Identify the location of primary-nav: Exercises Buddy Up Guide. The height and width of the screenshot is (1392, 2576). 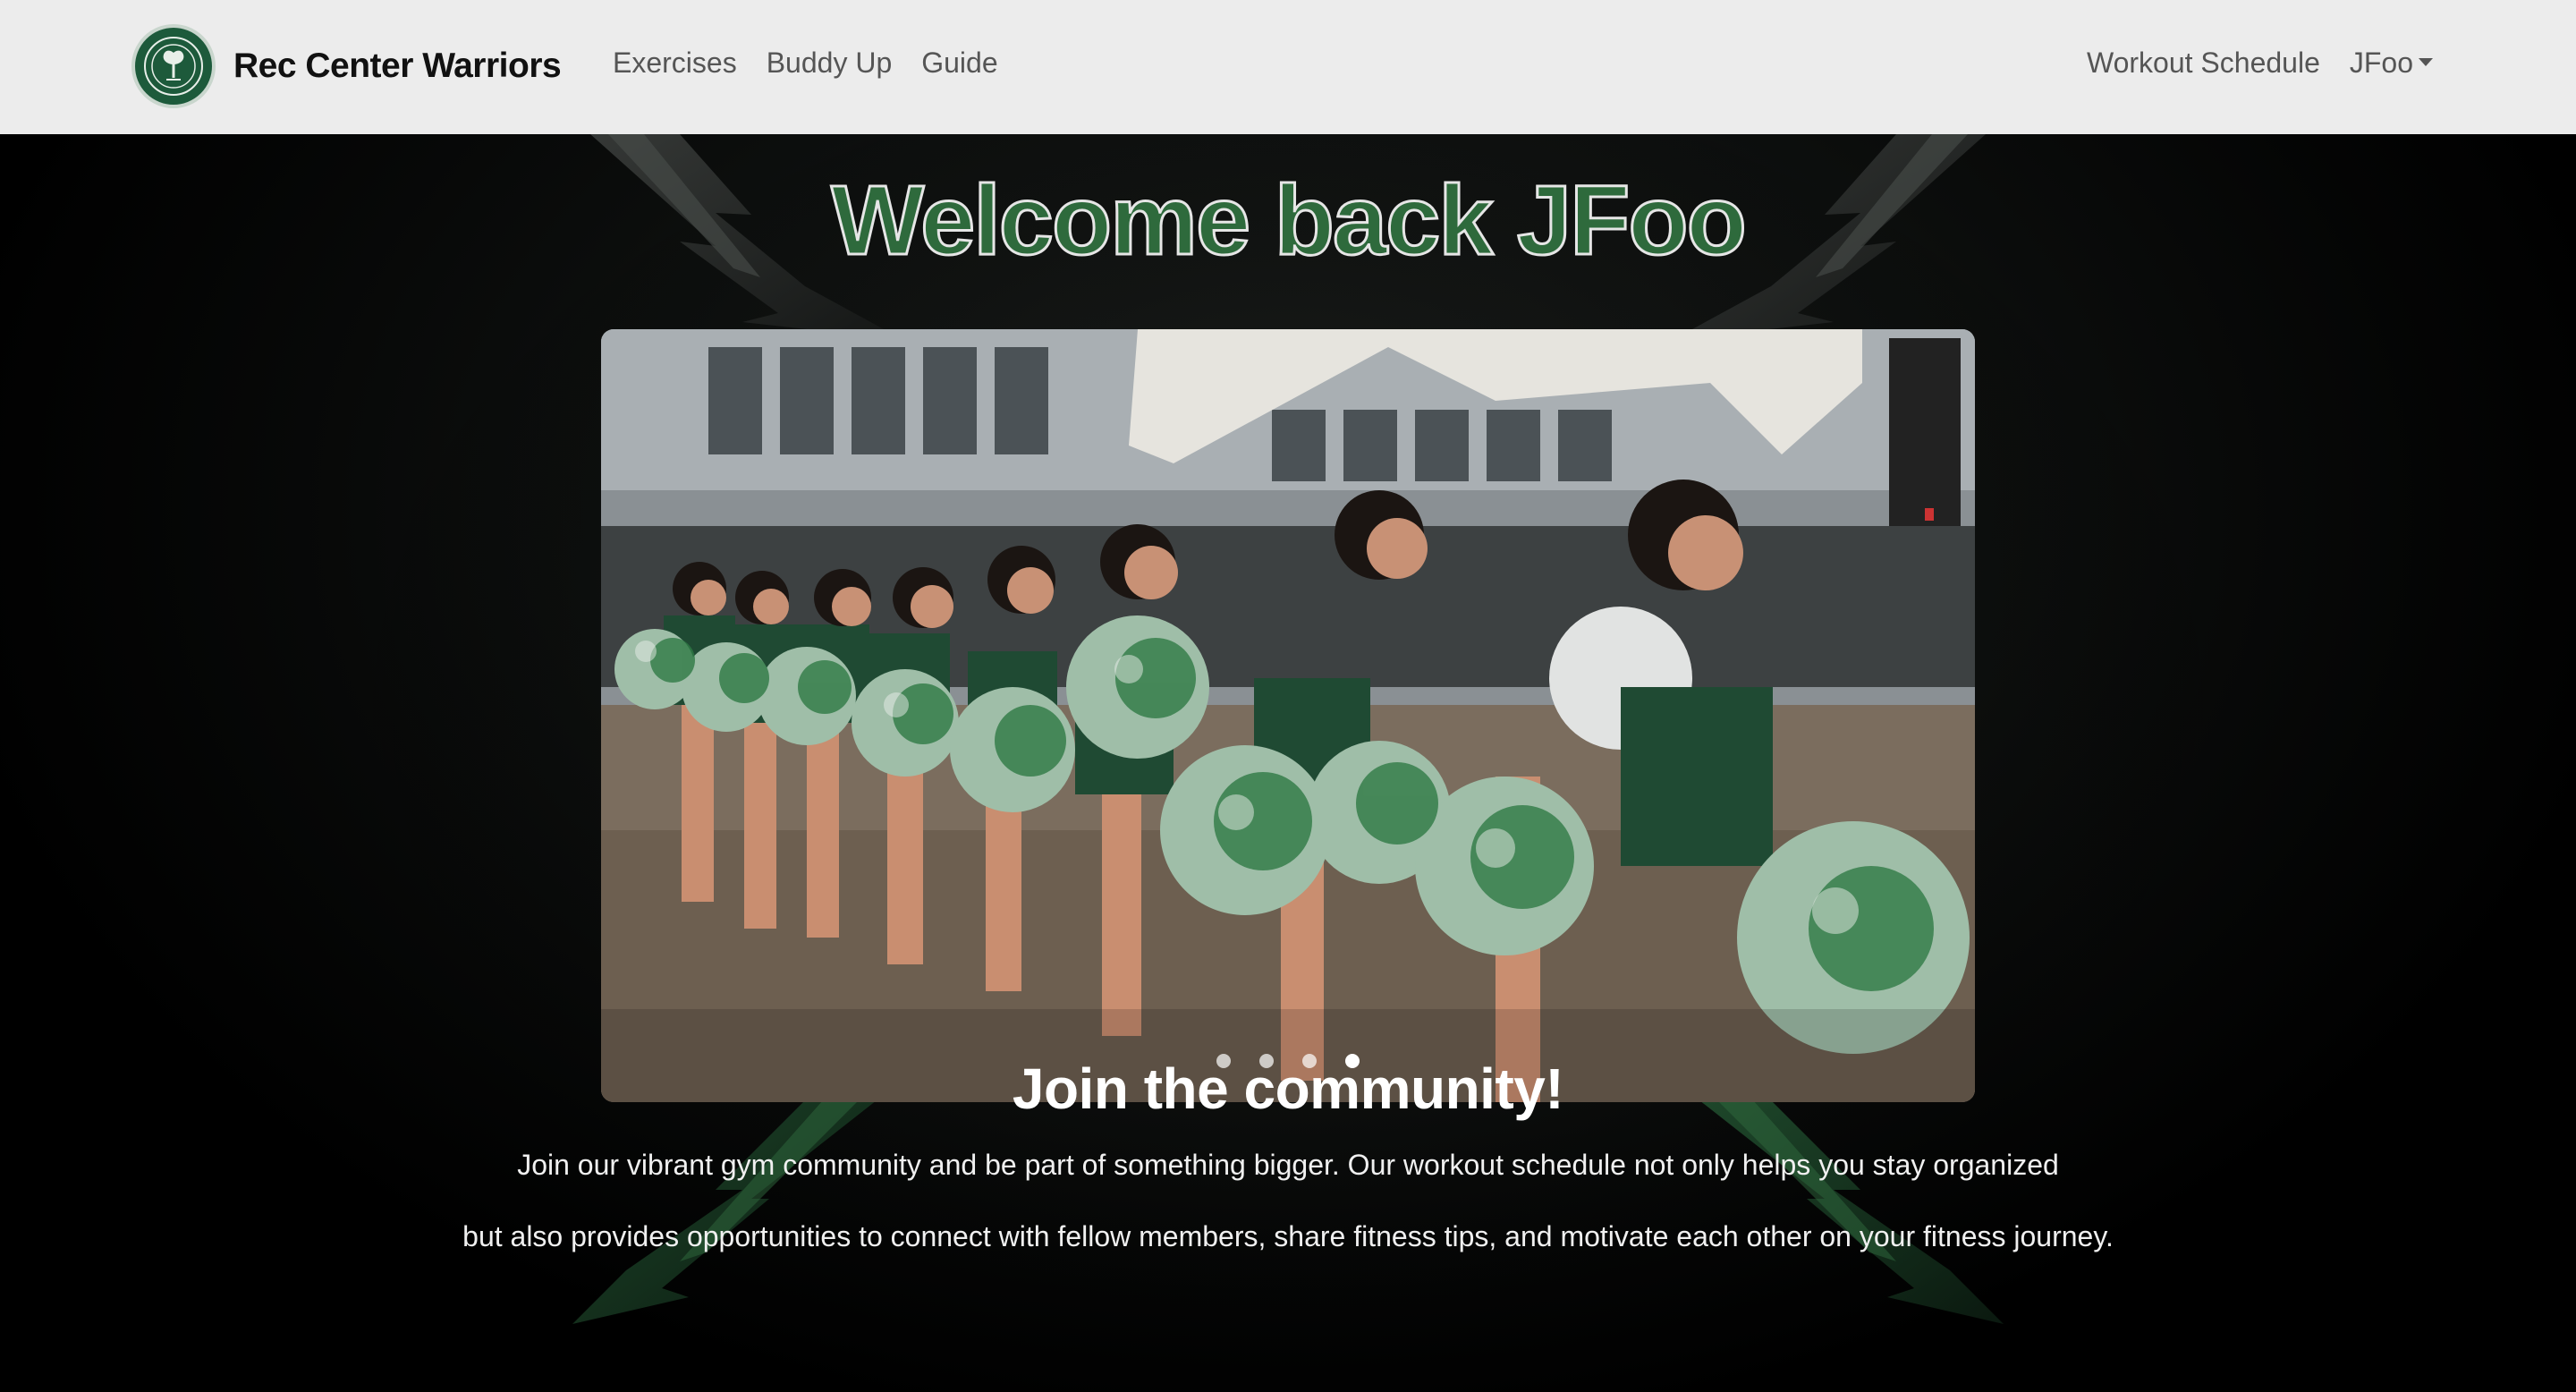
(820, 63).